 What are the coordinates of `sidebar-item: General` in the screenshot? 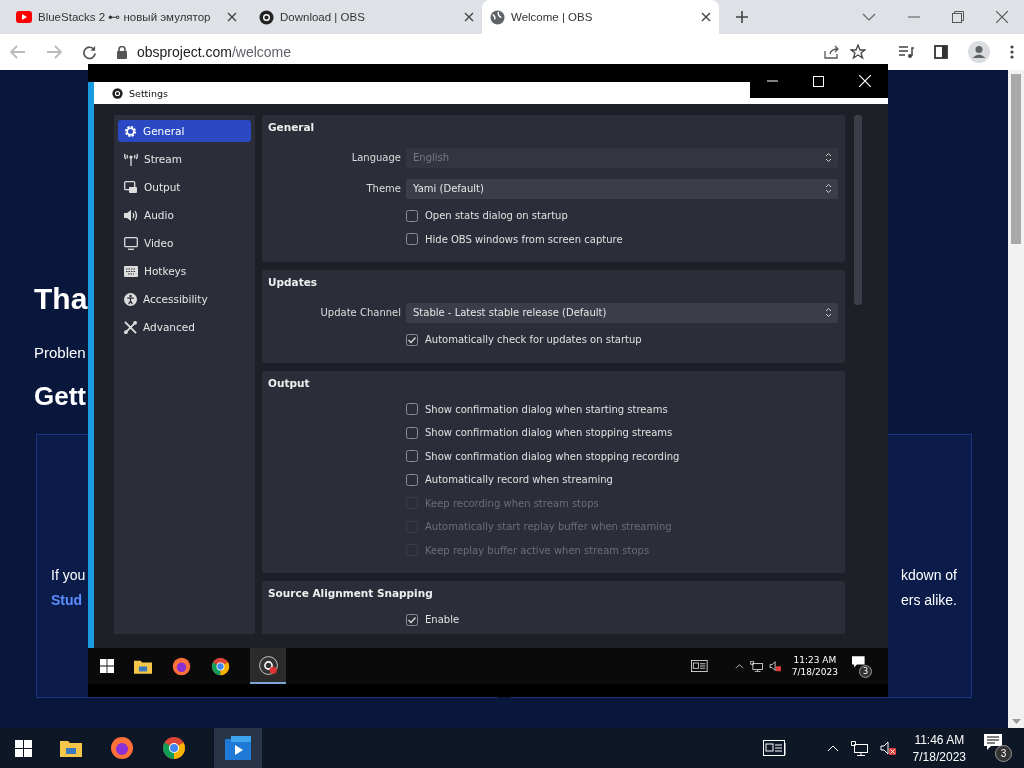 It's located at (184, 131).